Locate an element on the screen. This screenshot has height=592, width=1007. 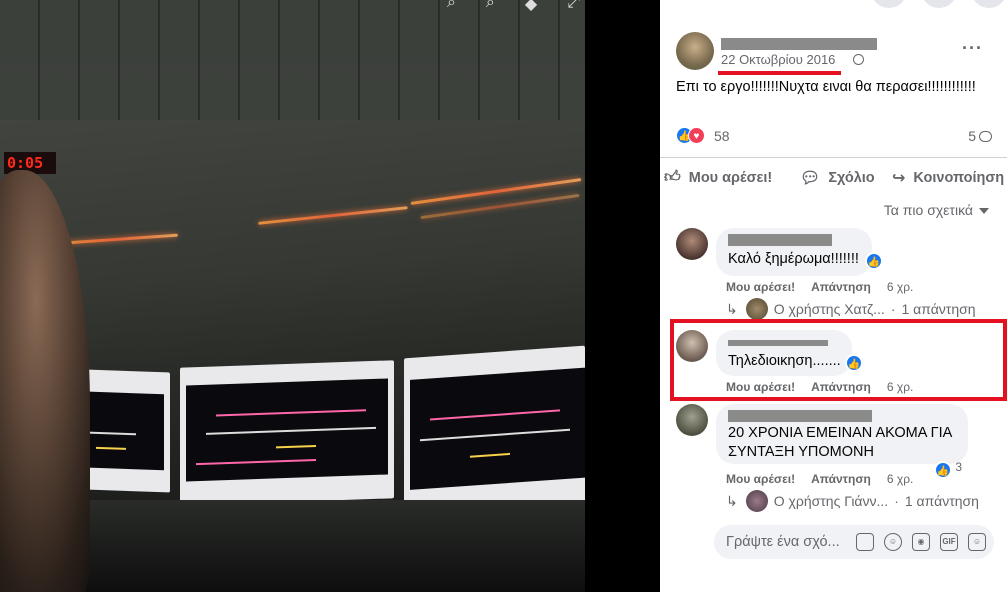
camera-icon: ◉ is located at coordinates (921, 542).